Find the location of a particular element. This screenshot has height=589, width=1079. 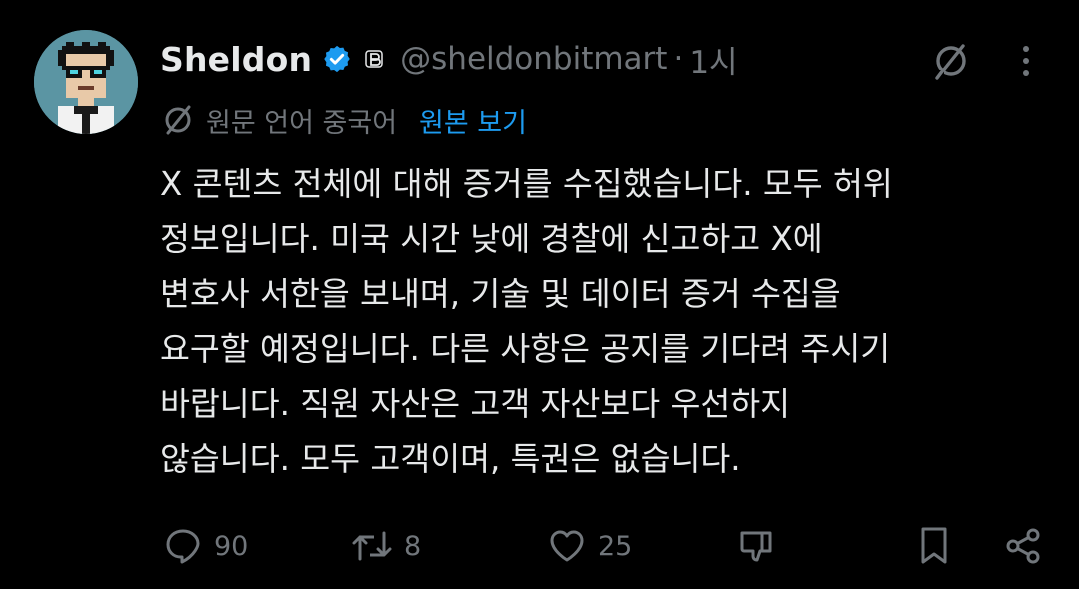

bookmark-button is located at coordinates (934, 546).